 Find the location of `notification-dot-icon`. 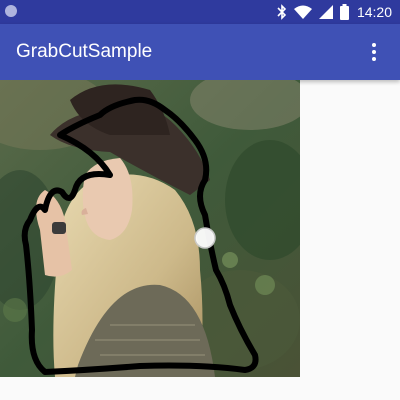

notification-dot-icon is located at coordinates (11, 11).